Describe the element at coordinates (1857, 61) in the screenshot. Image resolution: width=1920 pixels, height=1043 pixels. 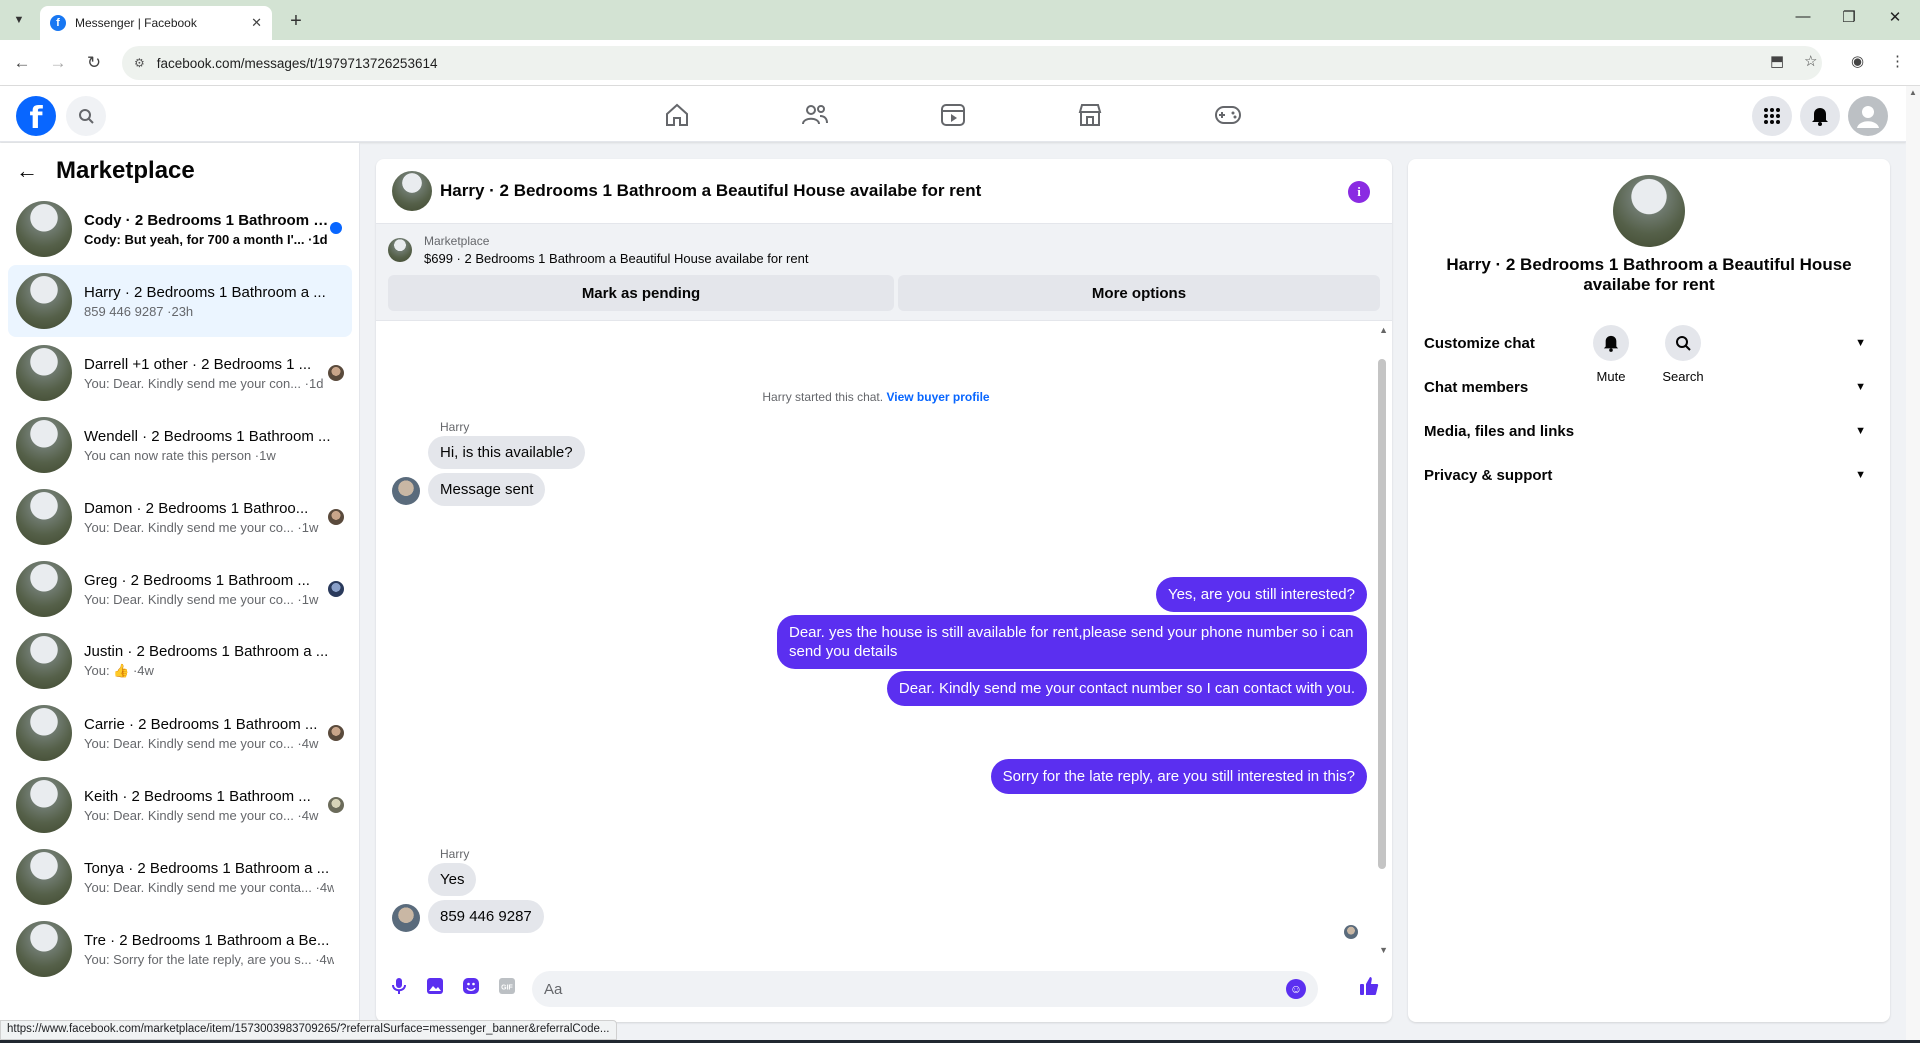
I see `profile-icon: ◉` at that location.